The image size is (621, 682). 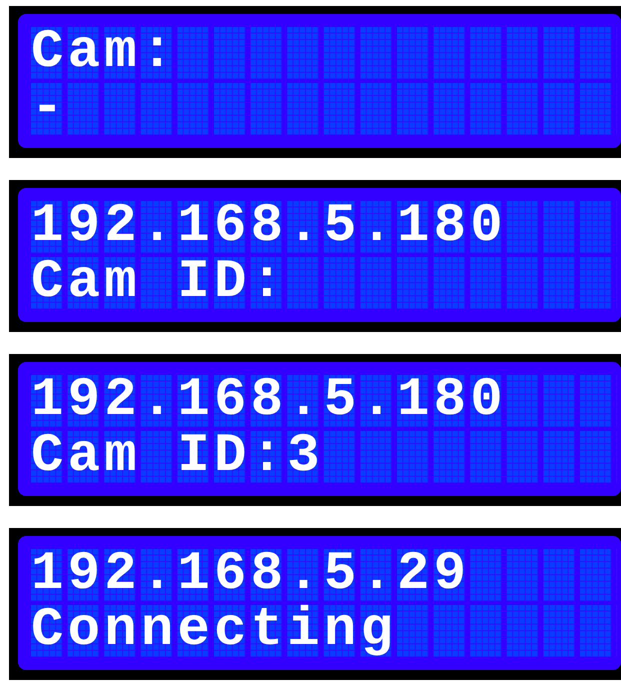 What do you see at coordinates (177, 457) in the screenshot?
I see `display-text: Cam ID:3` at bounding box center [177, 457].